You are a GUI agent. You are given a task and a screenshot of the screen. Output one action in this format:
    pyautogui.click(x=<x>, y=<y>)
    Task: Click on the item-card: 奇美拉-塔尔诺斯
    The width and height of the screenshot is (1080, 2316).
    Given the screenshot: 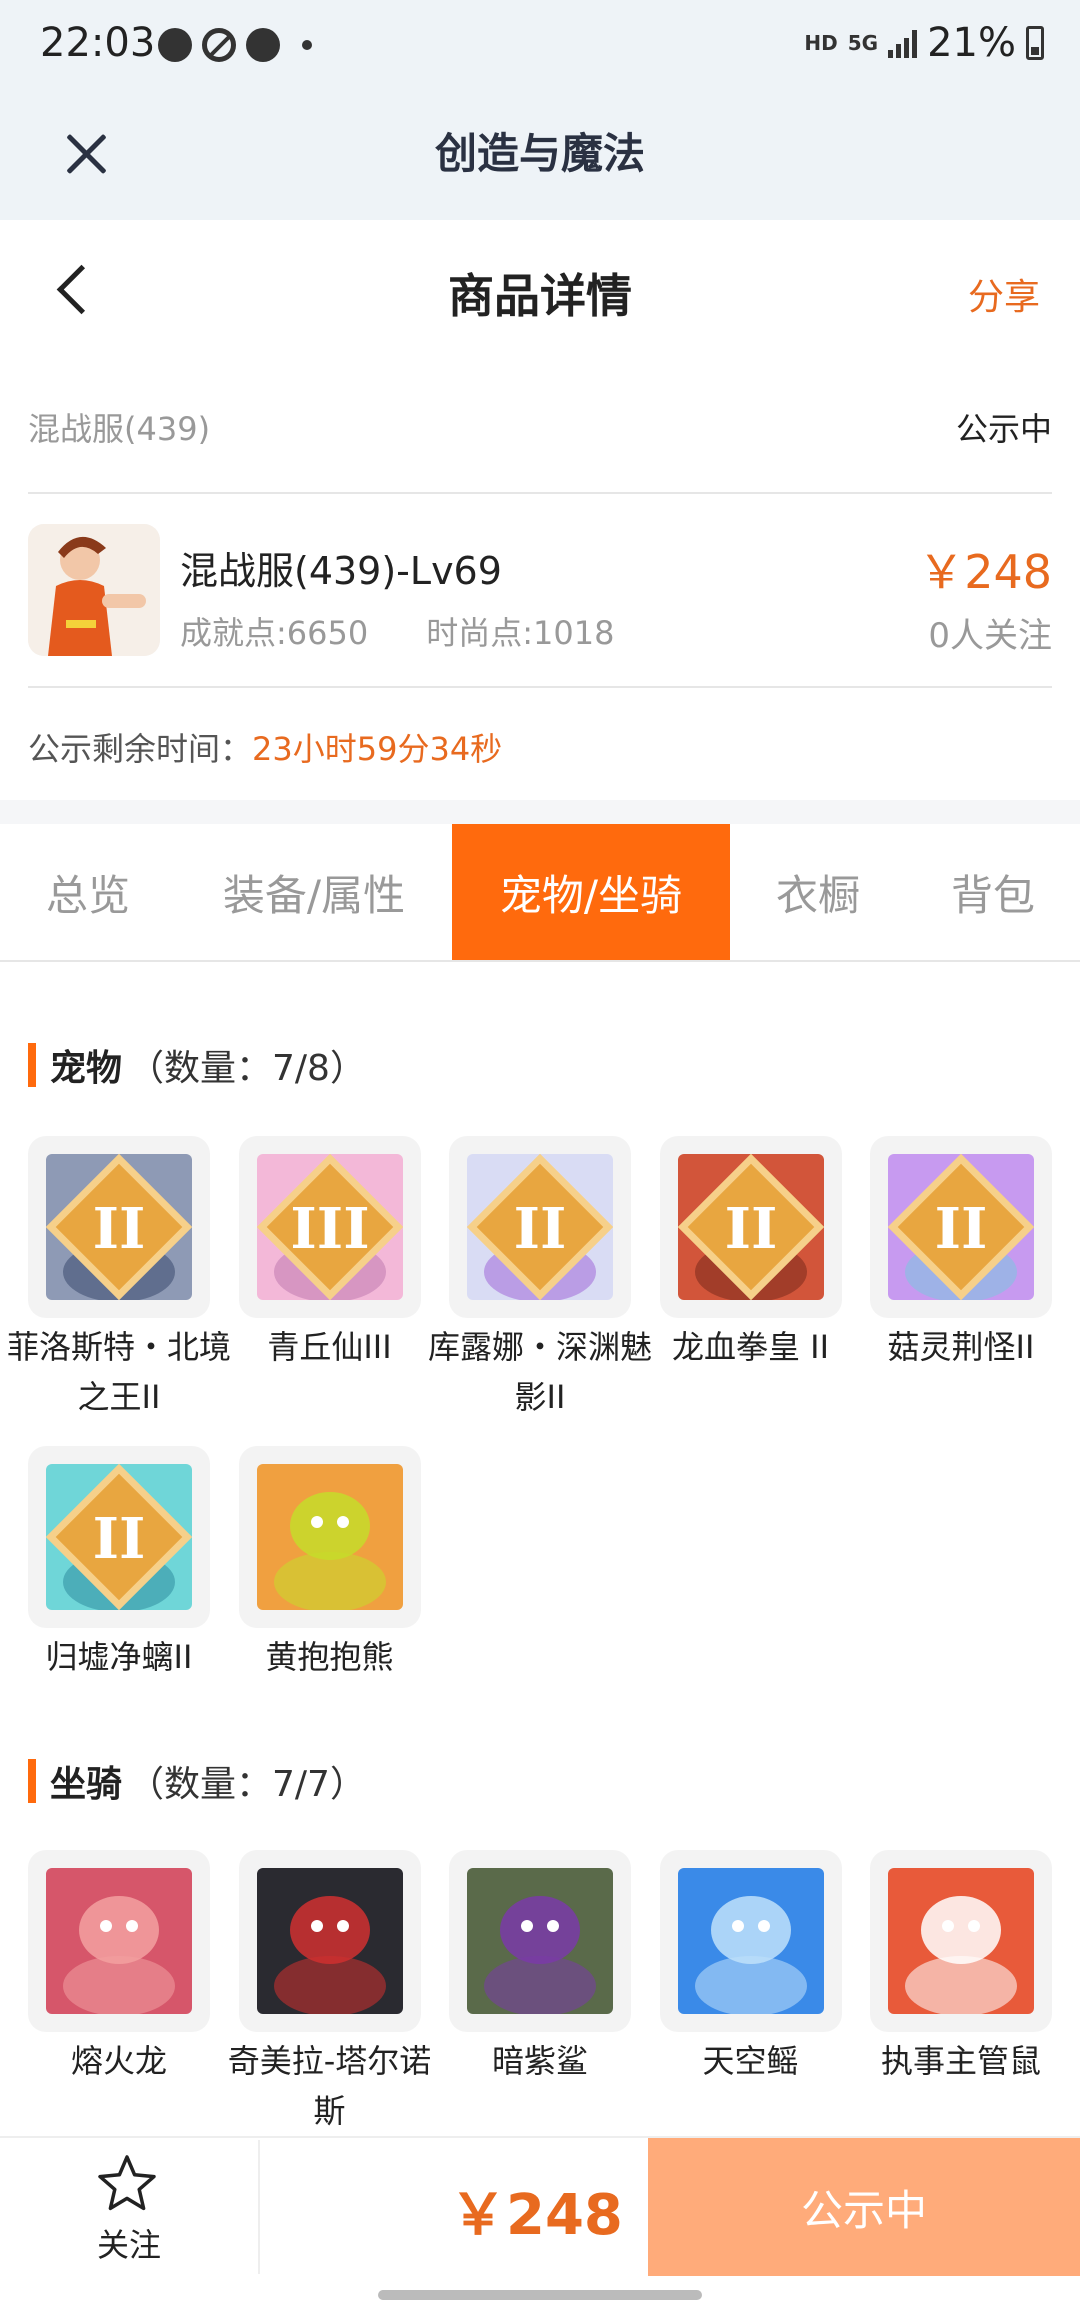 What is the action you would take?
    pyautogui.click(x=329, y=1993)
    